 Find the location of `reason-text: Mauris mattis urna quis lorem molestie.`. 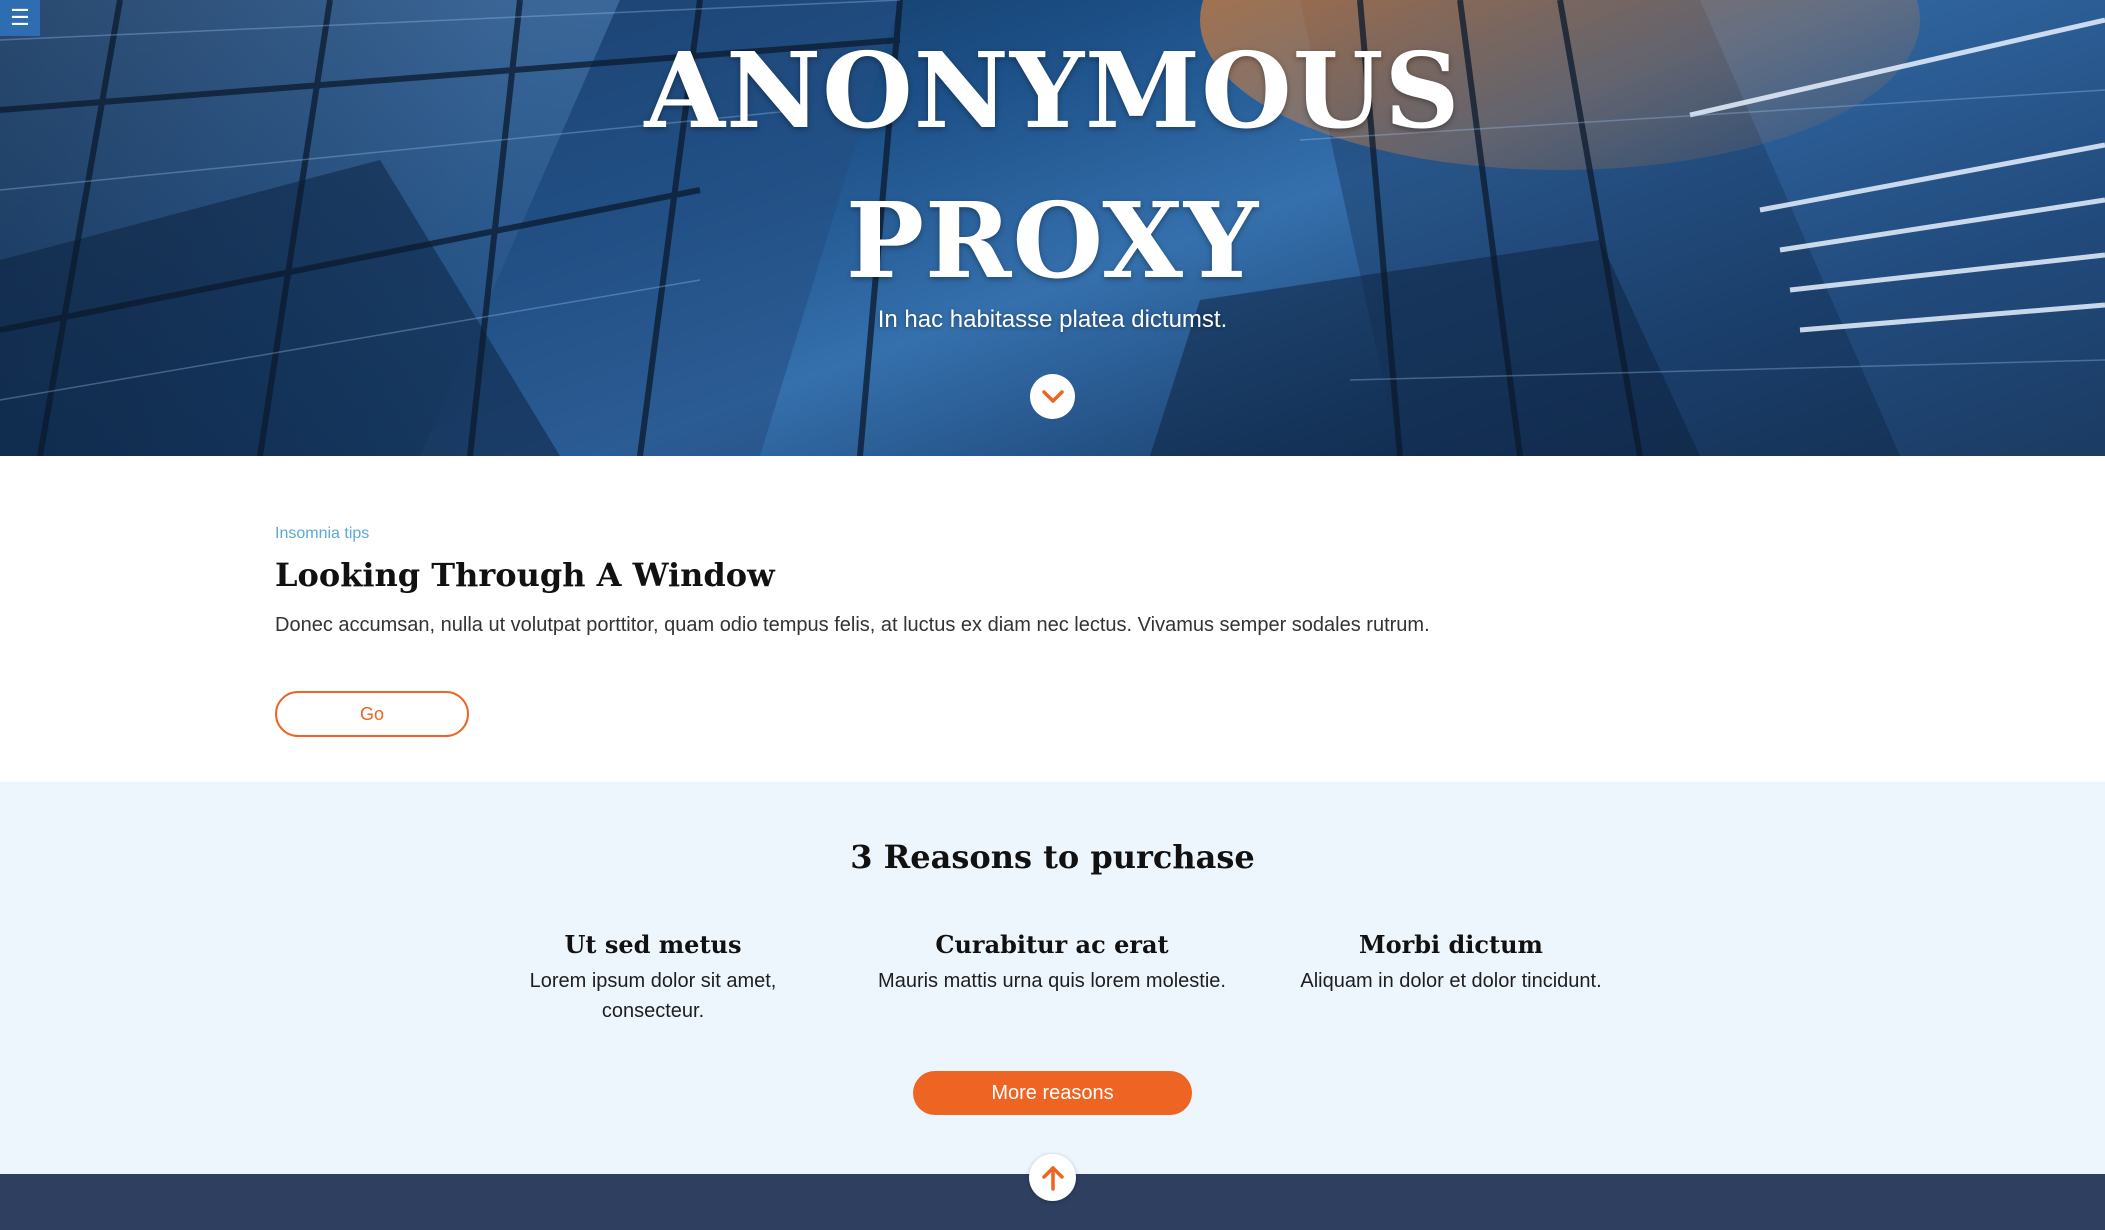

reason-text: Mauris mattis urna quis lorem molestie. is located at coordinates (1052, 981).